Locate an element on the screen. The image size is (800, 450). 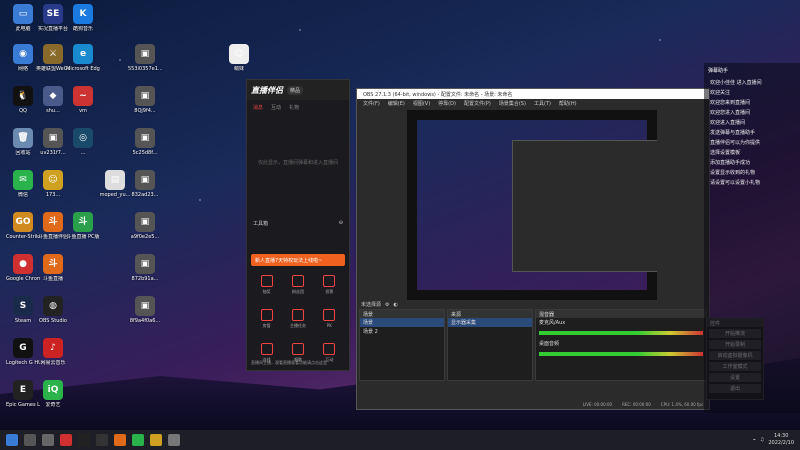
menu-item: 文件(F) is located at coordinates (371, 103).